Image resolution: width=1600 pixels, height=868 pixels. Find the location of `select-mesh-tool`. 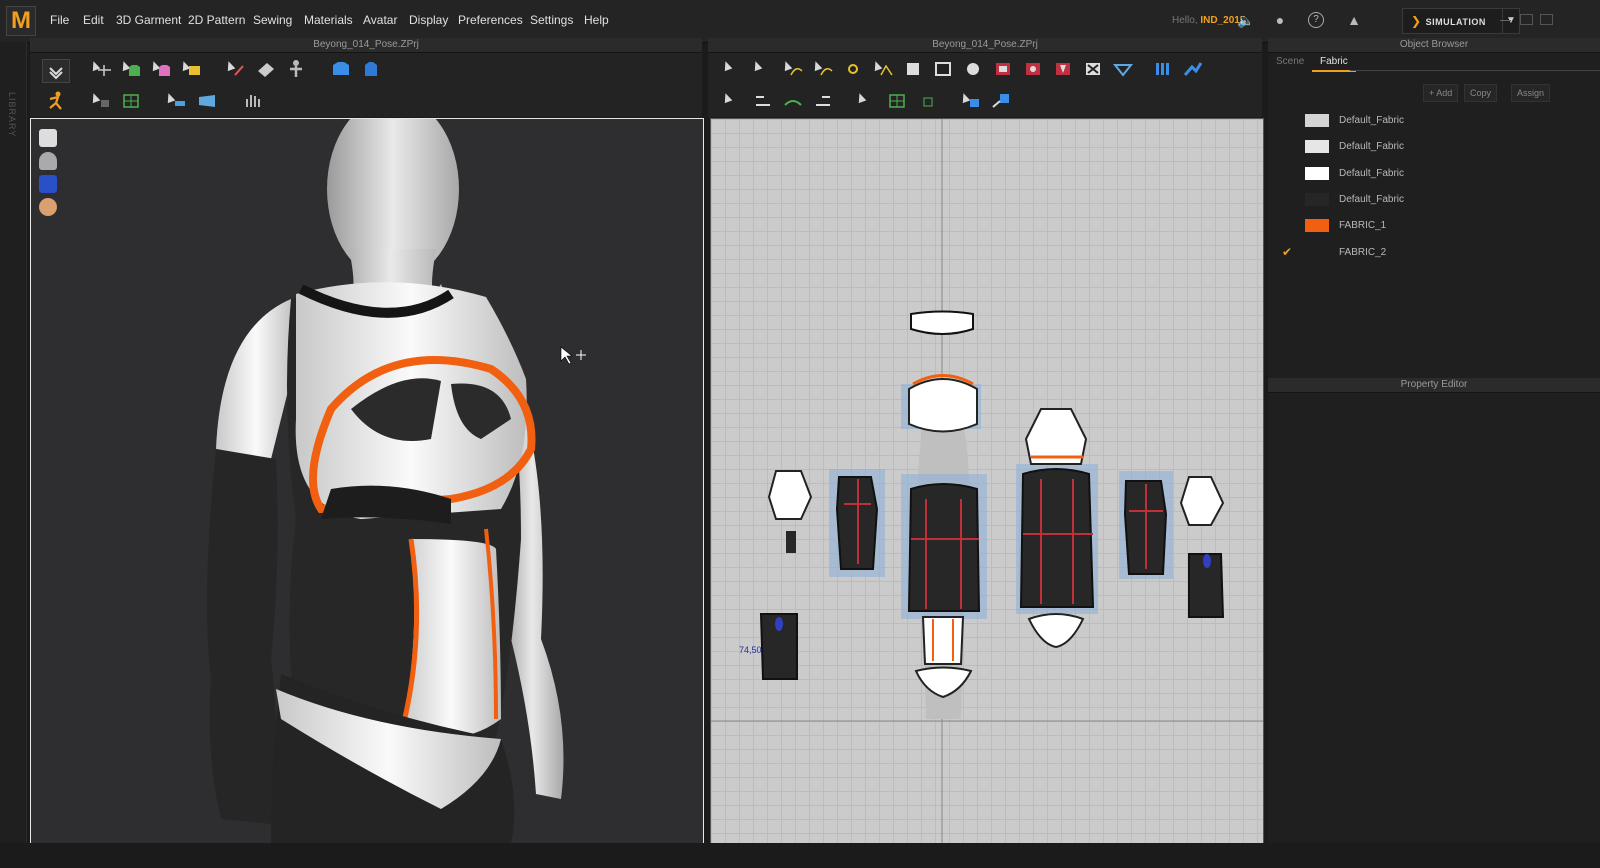

select-mesh-tool is located at coordinates (130, 69).